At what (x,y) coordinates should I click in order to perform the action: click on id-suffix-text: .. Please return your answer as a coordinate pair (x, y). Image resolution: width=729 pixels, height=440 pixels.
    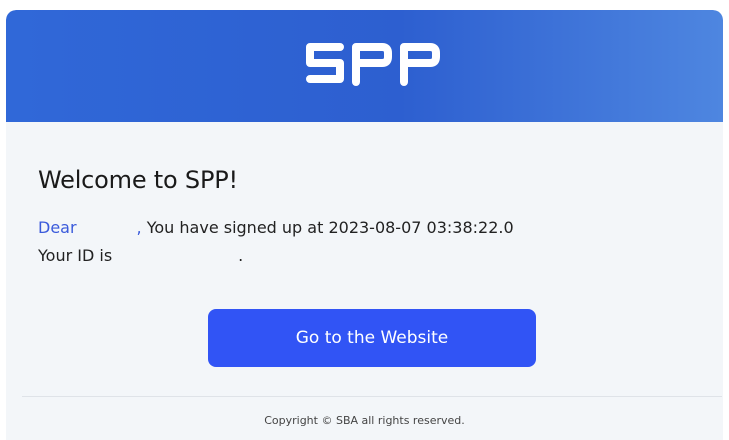
    Looking at the image, I should click on (241, 255).